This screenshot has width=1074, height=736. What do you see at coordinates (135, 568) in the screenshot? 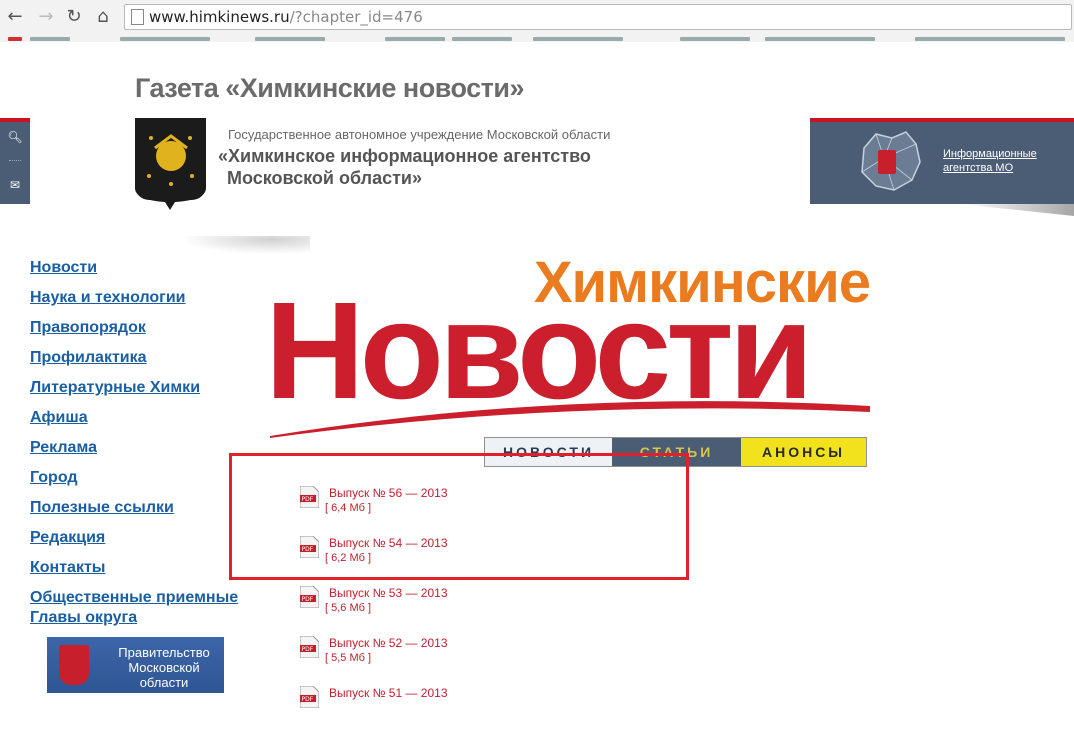
I see `nav-link-contacts: Контакты` at bounding box center [135, 568].